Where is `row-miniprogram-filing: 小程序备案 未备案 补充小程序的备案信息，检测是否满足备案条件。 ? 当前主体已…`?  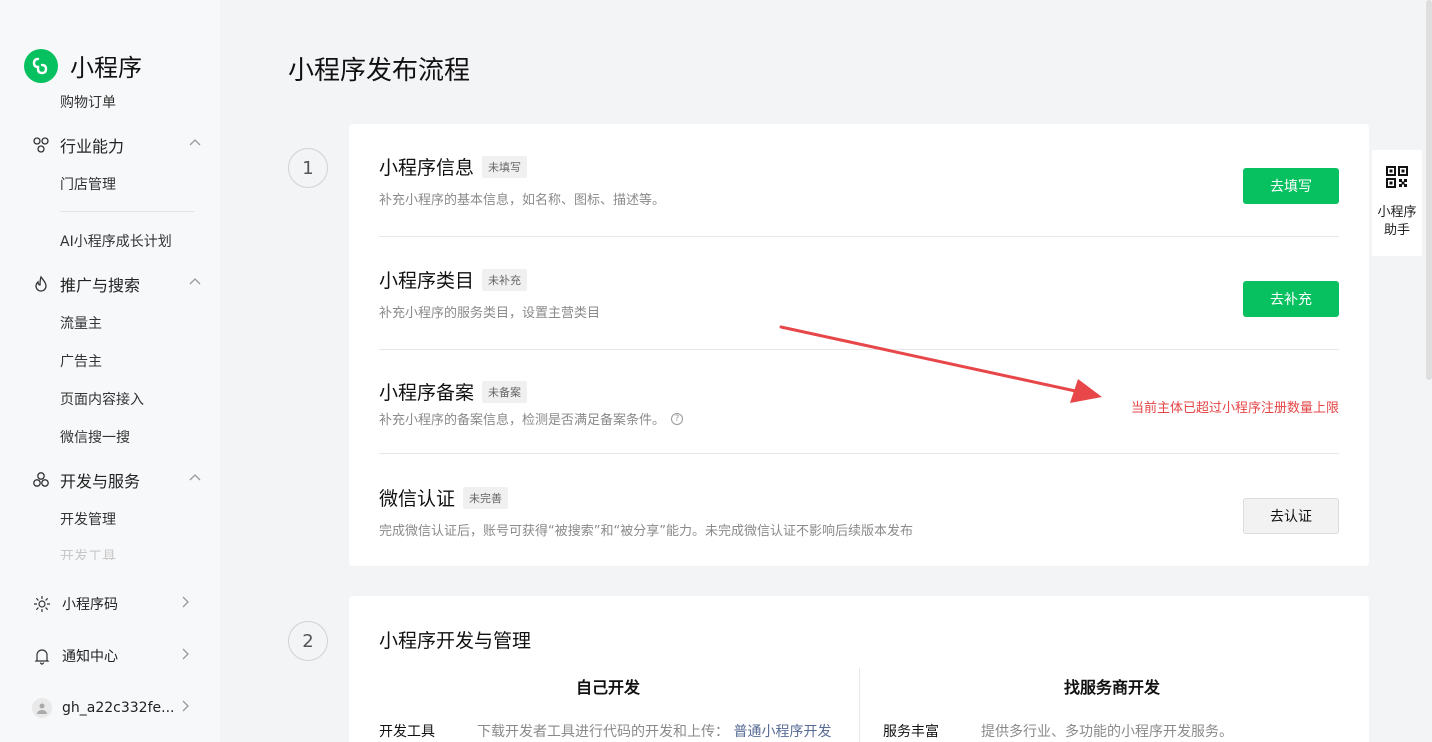
row-miniprogram-filing: 小程序备案 未备案 补充小程序的备案信息，检测是否满足备案条件。 ? 当前主体已… is located at coordinates (859, 402).